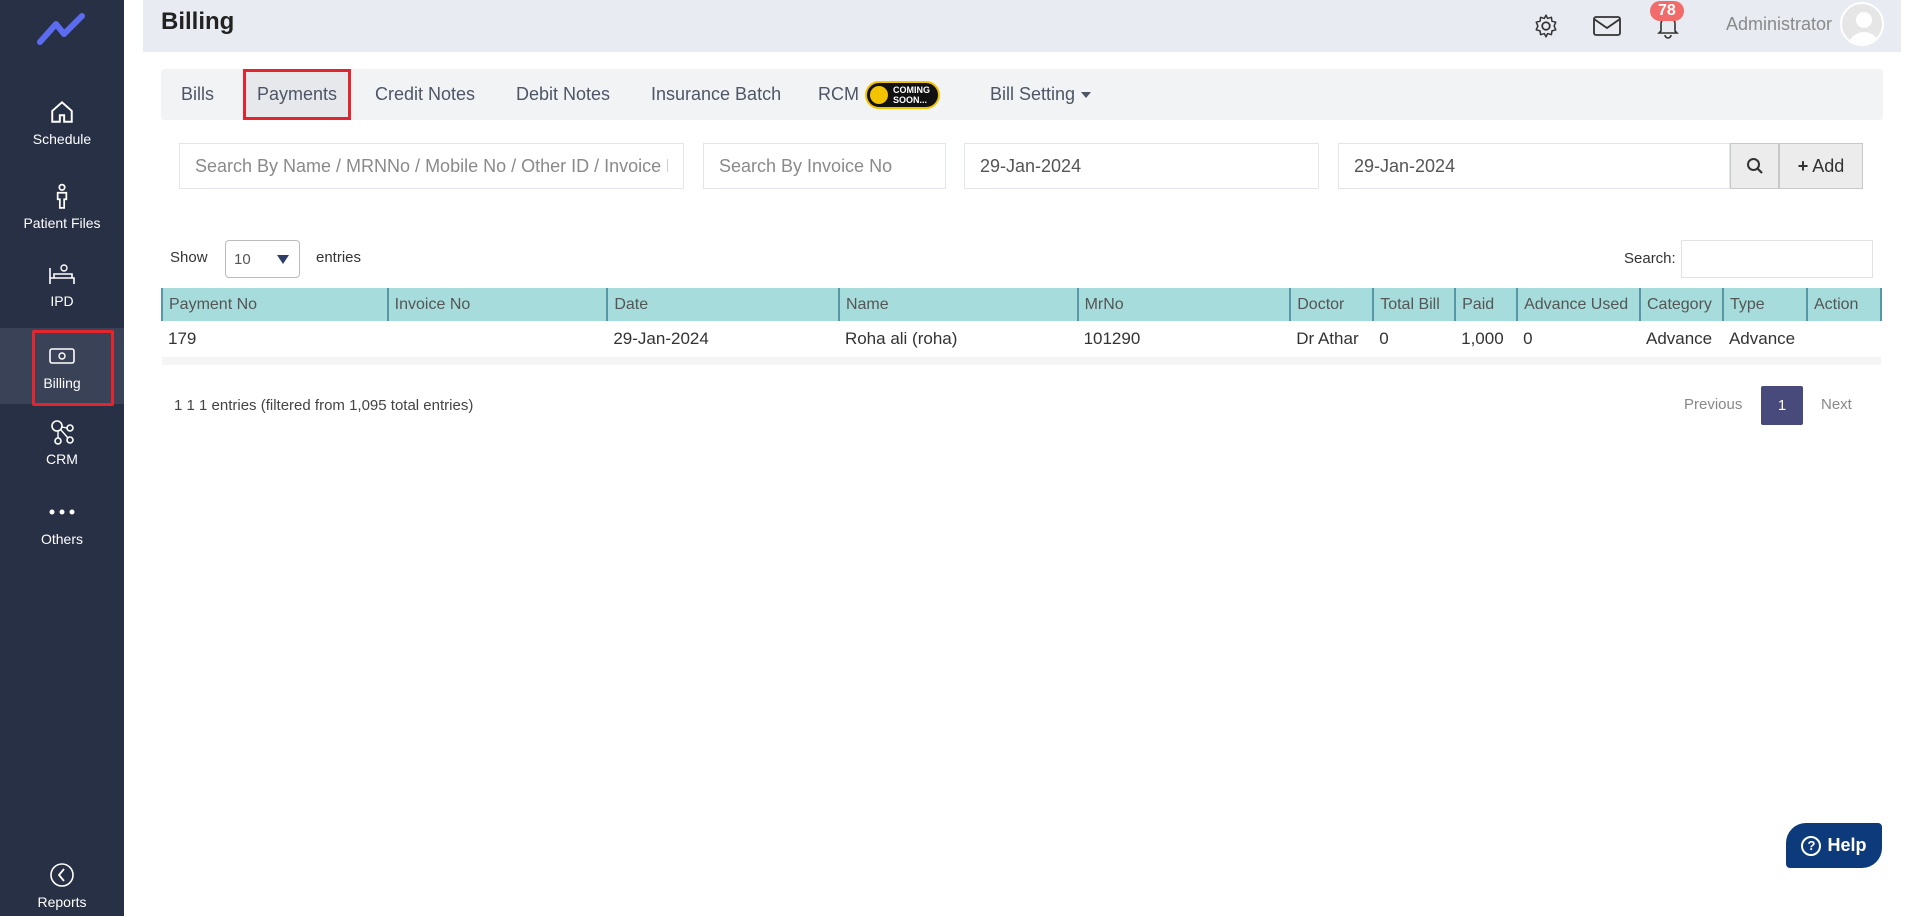  What do you see at coordinates (1843, 343) in the screenshot?
I see `cell-action` at bounding box center [1843, 343].